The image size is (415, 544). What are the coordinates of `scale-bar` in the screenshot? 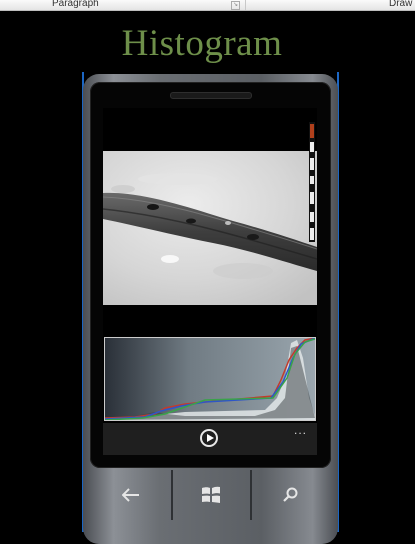 It's located at (312, 182).